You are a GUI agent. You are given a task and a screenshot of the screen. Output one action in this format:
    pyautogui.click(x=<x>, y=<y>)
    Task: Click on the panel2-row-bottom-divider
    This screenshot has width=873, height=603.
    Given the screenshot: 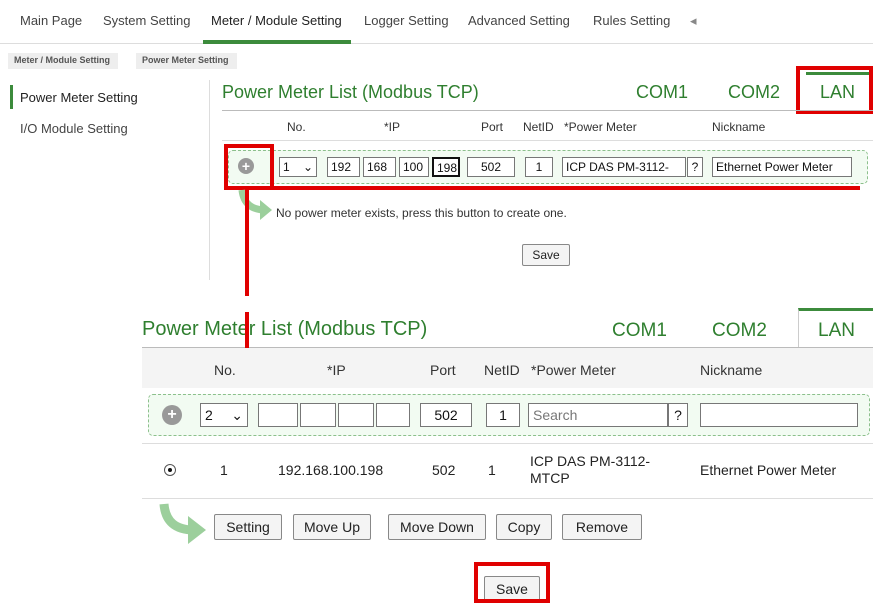 What is the action you would take?
    pyautogui.click(x=507, y=498)
    